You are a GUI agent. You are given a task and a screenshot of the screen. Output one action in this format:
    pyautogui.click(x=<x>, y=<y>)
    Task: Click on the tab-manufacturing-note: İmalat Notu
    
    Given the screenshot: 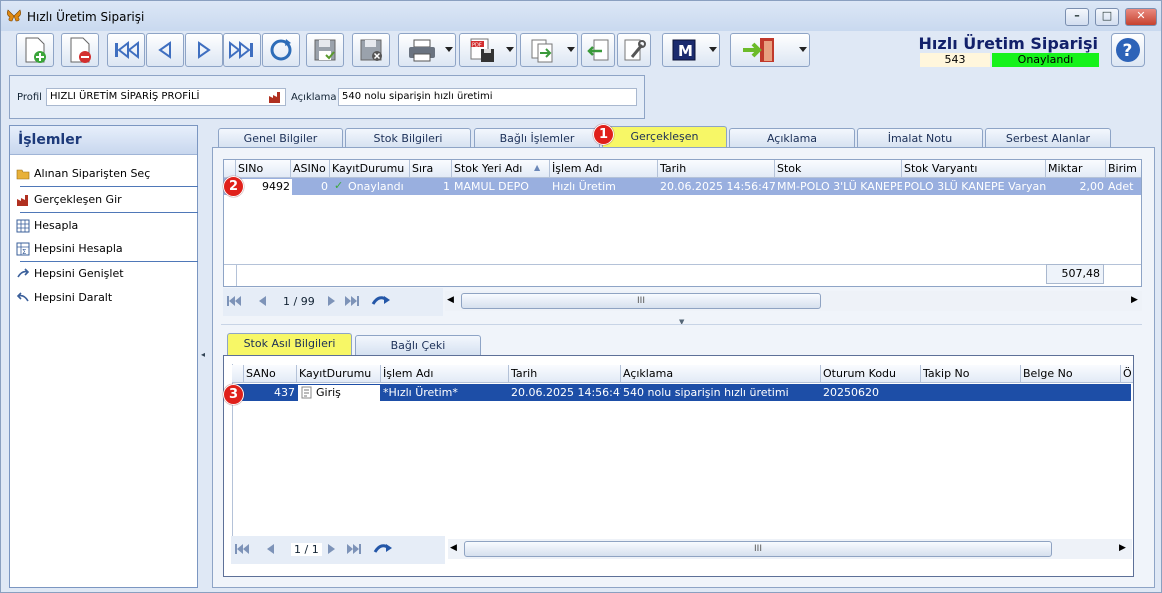 What is the action you would take?
    pyautogui.click(x=920, y=138)
    